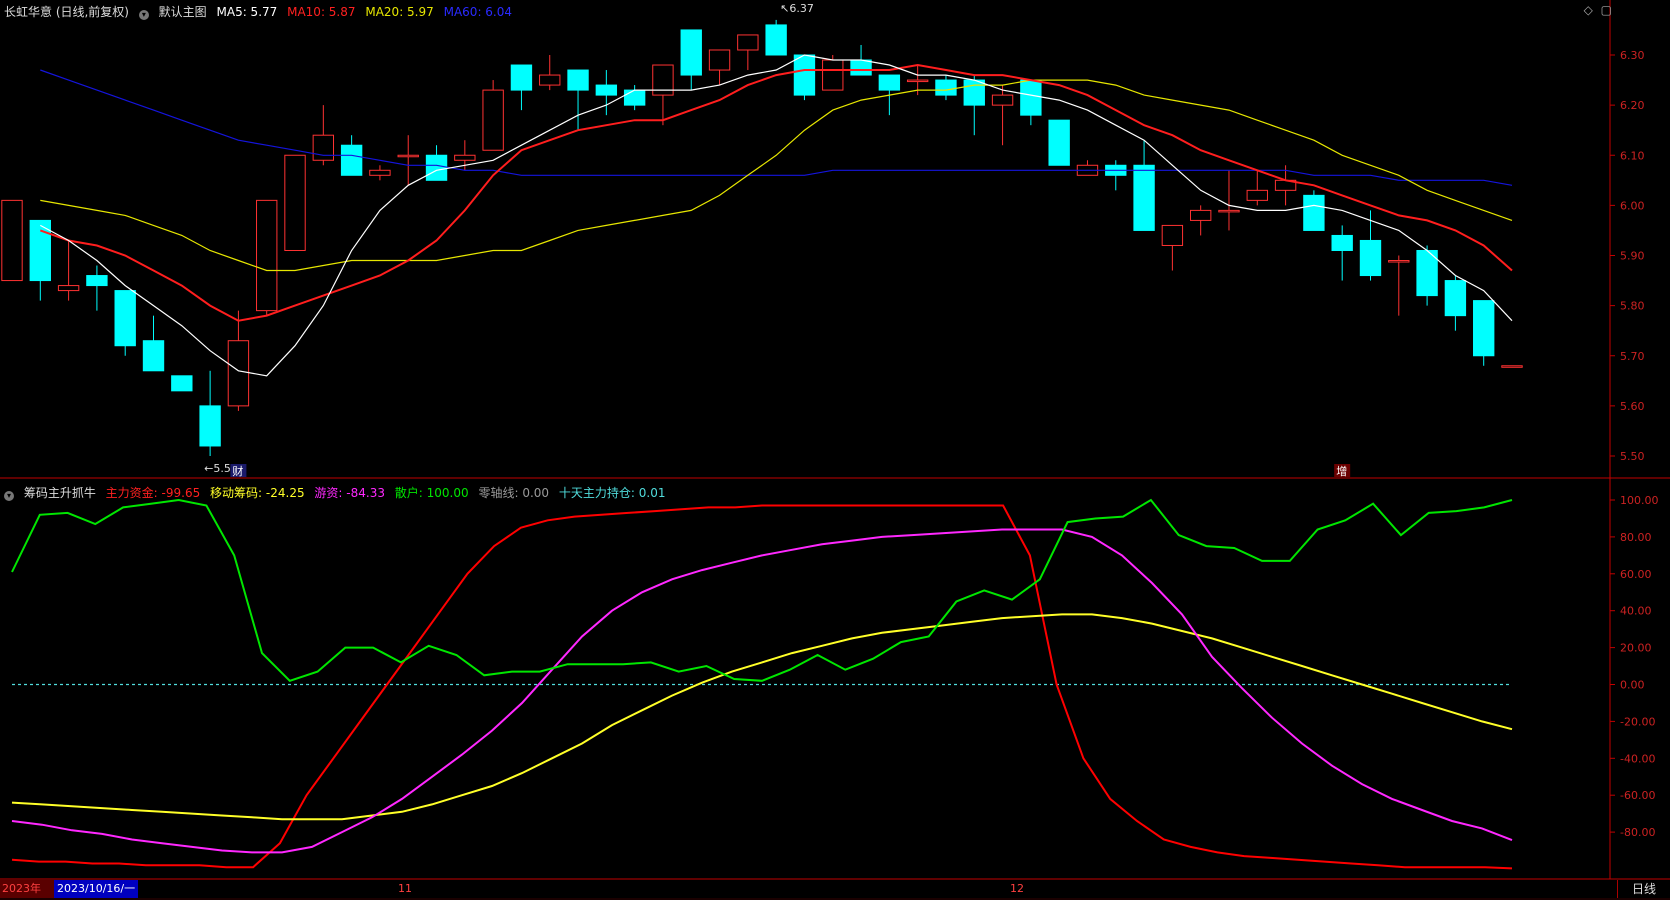 The image size is (1670, 900). I want to click on main-fund-label: 主力资金: -99.65, so click(153, 493).